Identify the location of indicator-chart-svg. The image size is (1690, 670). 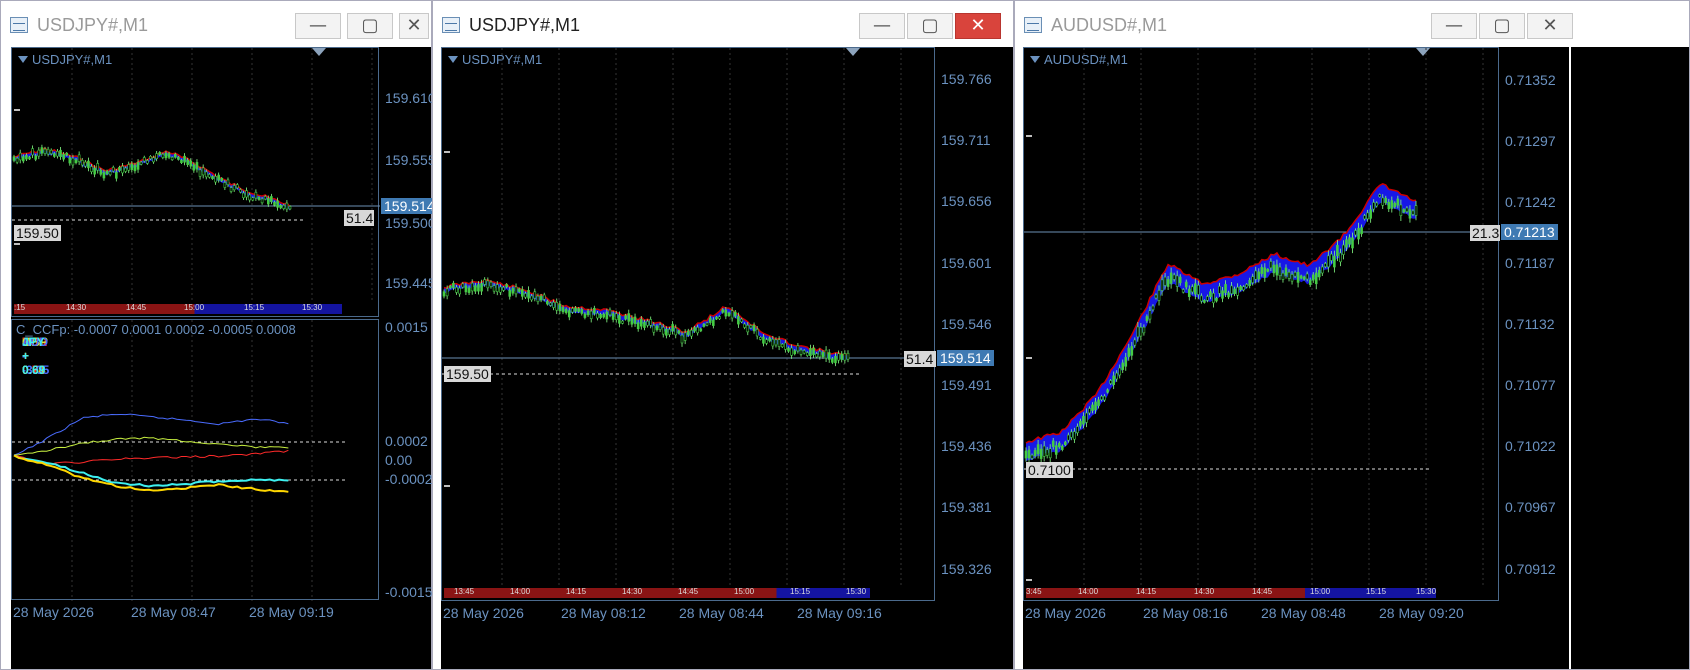
(180, 460).